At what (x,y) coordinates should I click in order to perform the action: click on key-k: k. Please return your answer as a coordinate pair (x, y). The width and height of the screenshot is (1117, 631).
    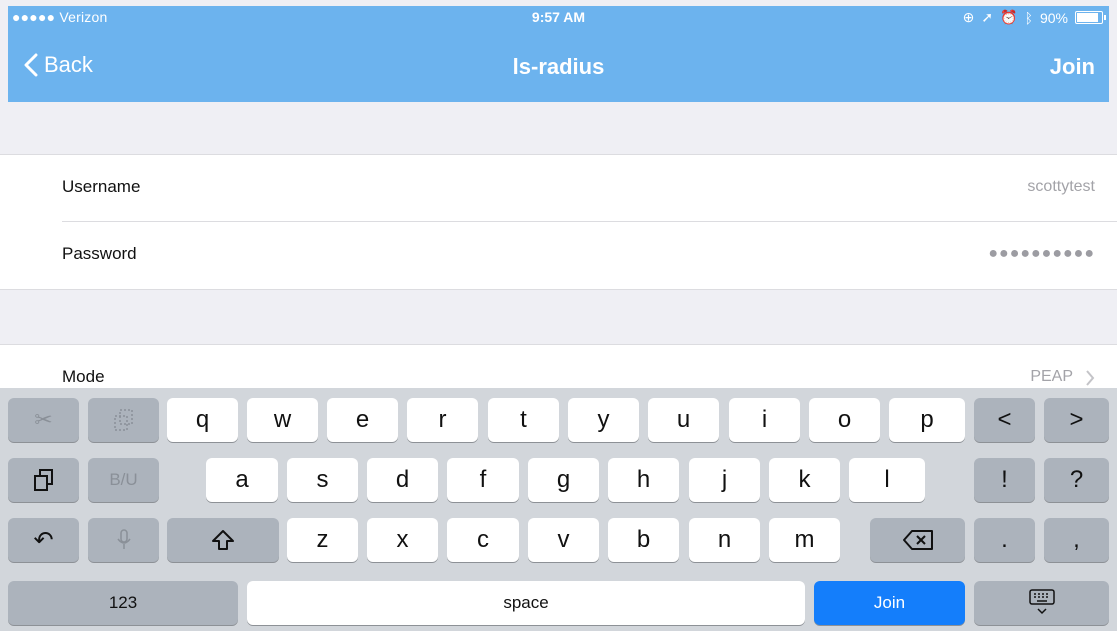
    Looking at the image, I should click on (804, 480).